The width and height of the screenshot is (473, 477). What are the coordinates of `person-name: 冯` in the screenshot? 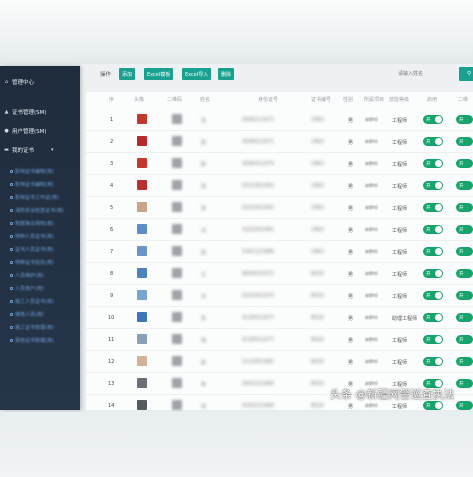 It's located at (204, 231).